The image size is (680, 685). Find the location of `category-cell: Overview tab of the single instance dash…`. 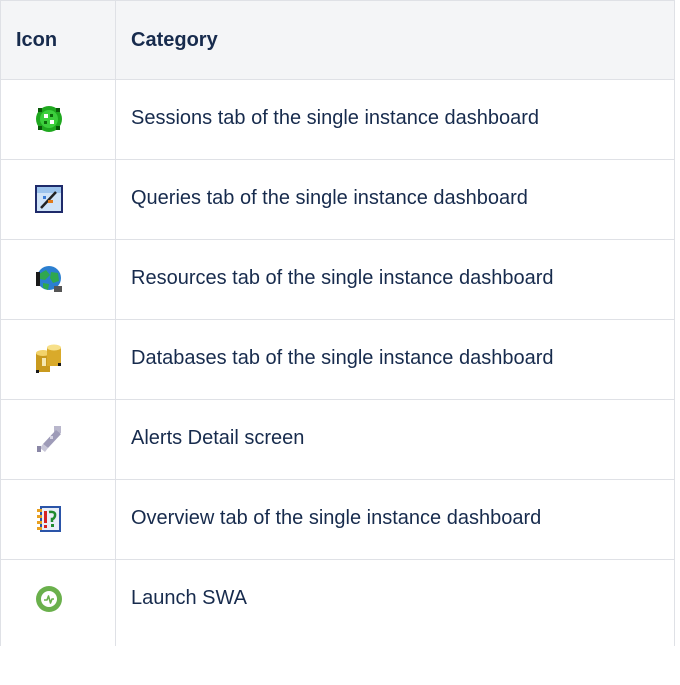

category-cell: Overview tab of the single instance dash… is located at coordinates (395, 519).